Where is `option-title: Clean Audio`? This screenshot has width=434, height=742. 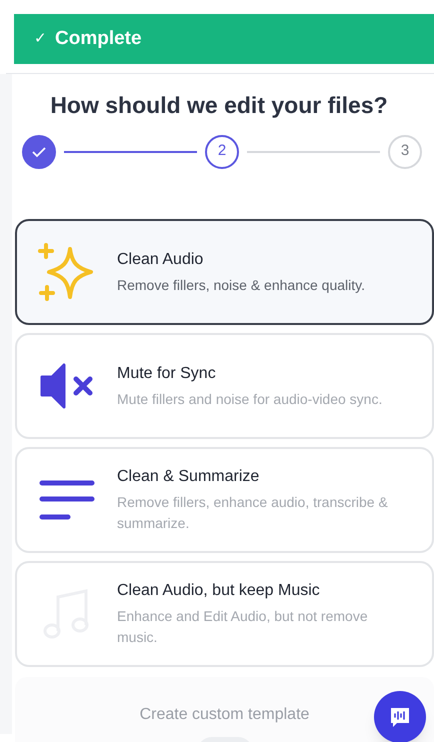 option-title: Clean Audio is located at coordinates (160, 260).